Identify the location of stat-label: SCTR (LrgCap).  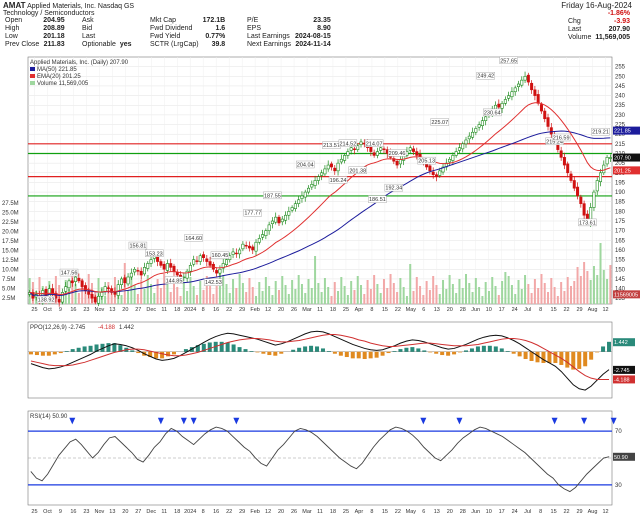
(174, 44).